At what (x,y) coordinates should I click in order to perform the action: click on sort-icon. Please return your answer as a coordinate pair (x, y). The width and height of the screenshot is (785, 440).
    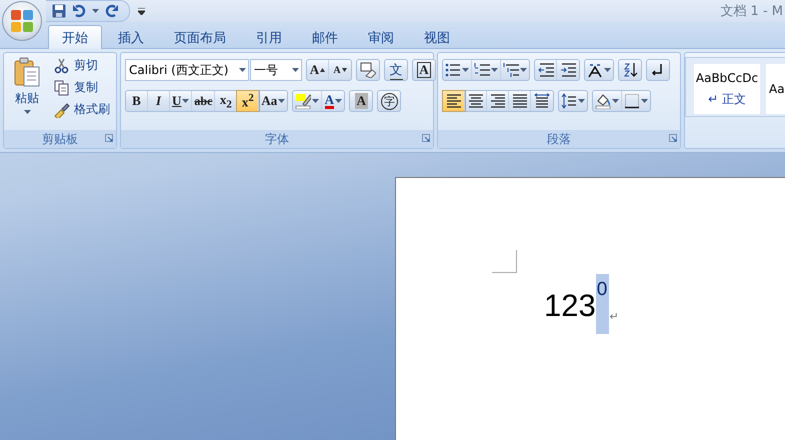
    Looking at the image, I should click on (630, 70).